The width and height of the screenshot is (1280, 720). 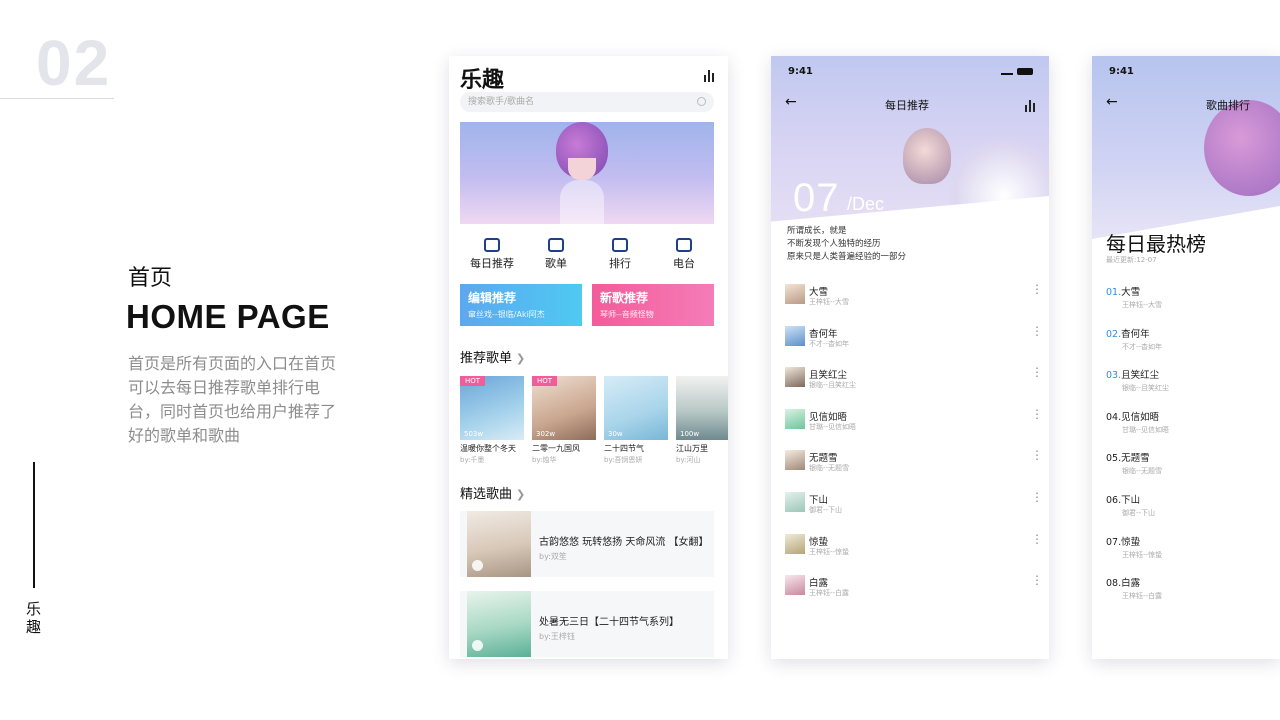 What do you see at coordinates (1007, 71) in the screenshot?
I see `signal-icon` at bounding box center [1007, 71].